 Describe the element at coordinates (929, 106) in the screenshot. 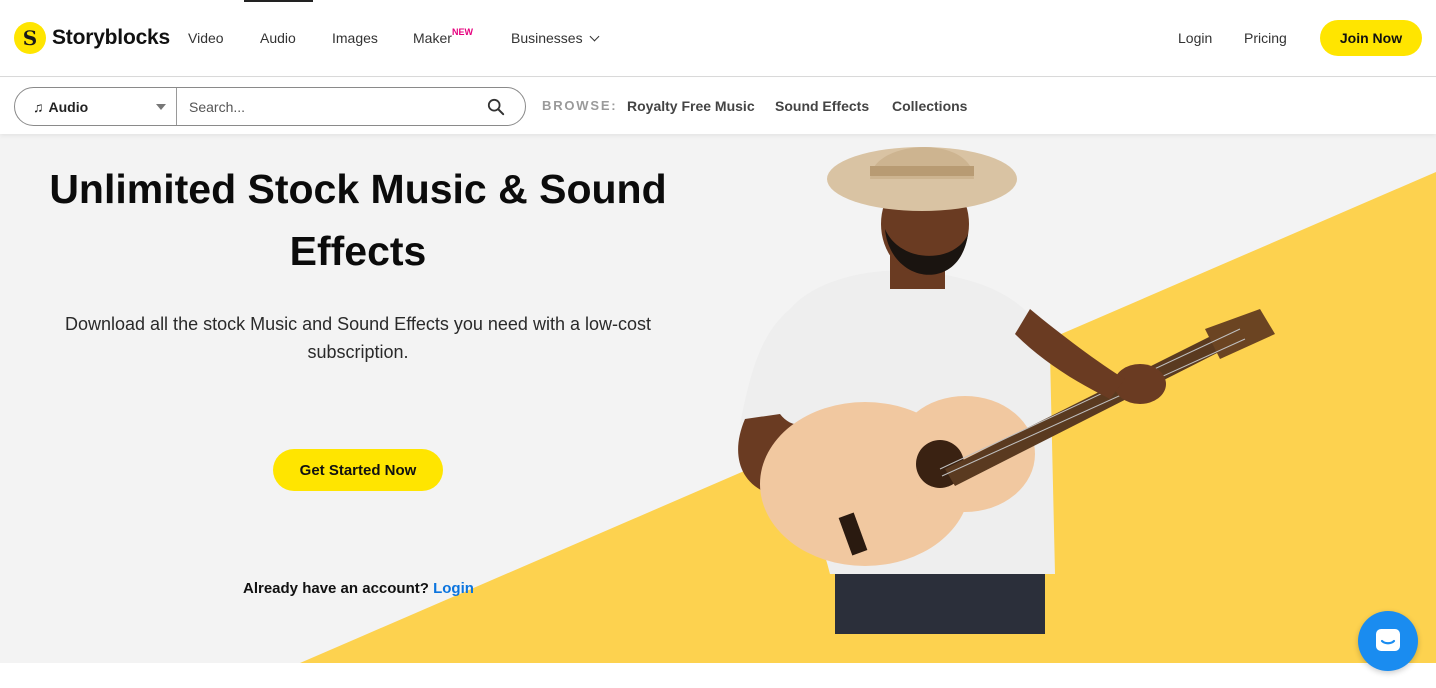

I see `browse-collections: Collections` at that location.